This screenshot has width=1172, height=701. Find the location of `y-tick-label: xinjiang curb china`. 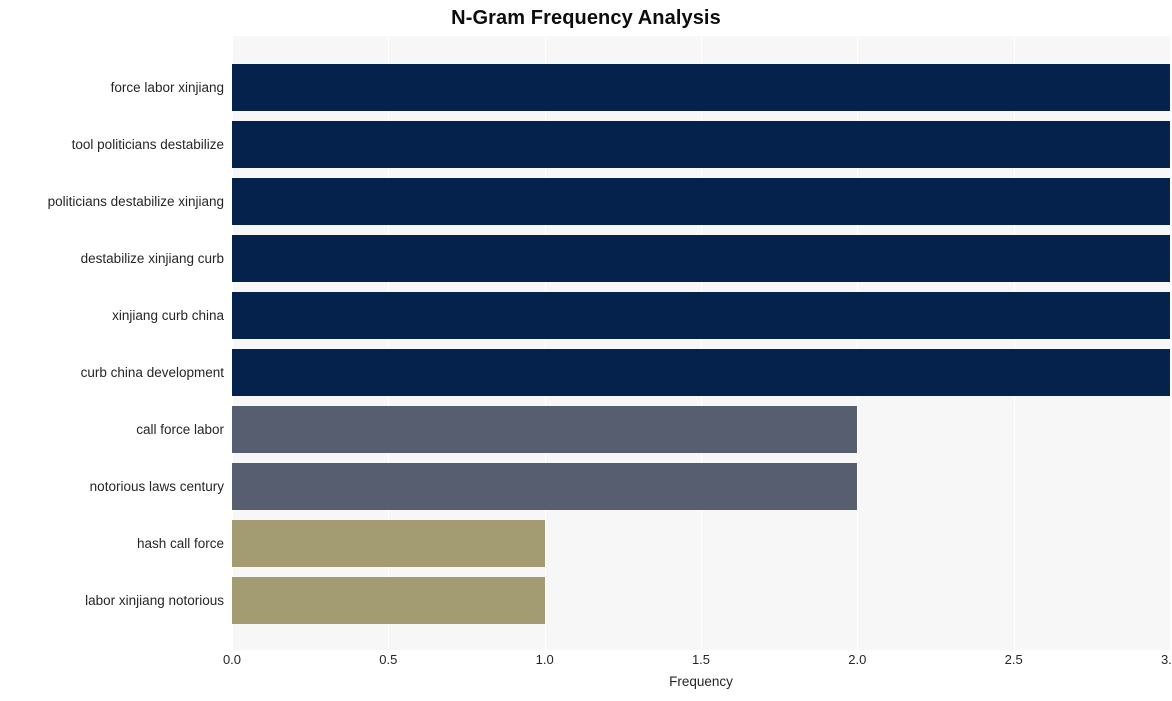

y-tick-label: xinjiang curb china is located at coordinates (168, 315).